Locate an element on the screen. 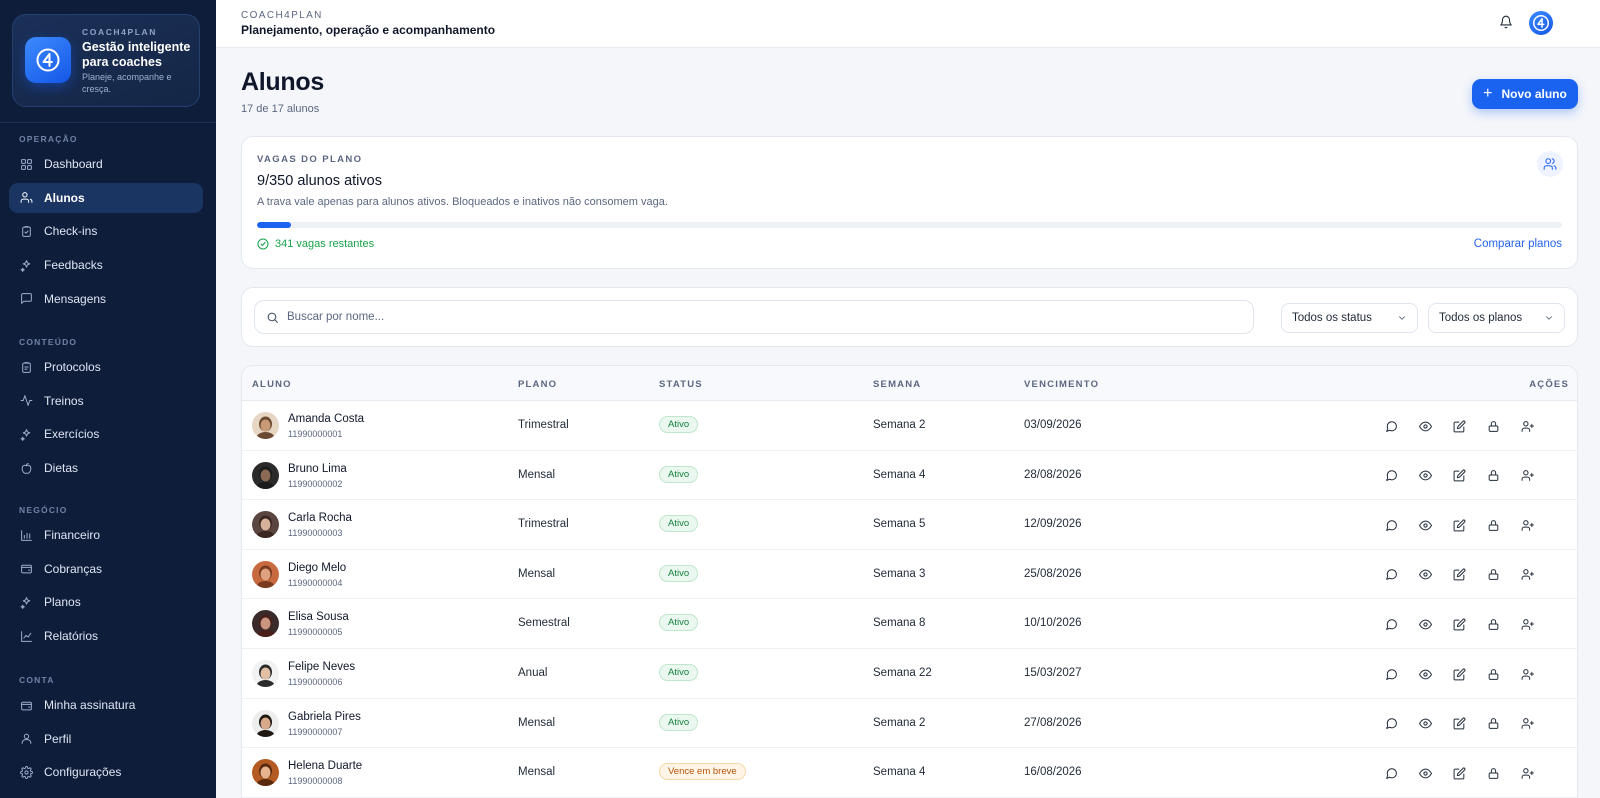 Image resolution: width=1600 pixels, height=798 pixels. student-name: Helena Duarte is located at coordinates (325, 766).